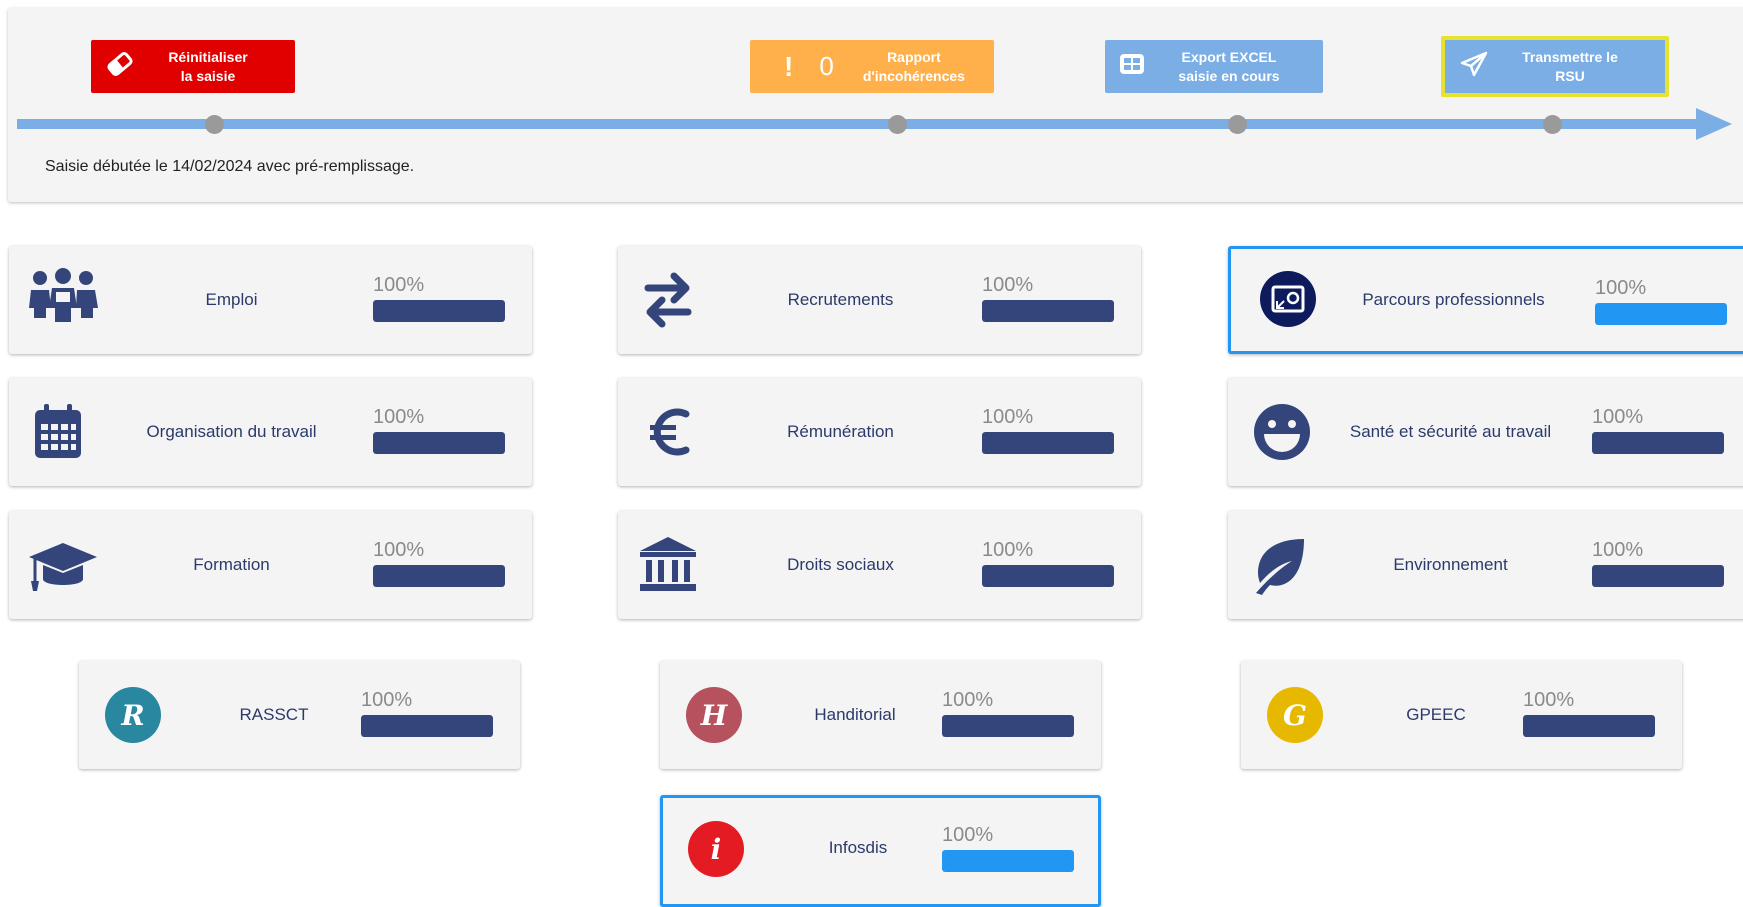  I want to click on institution-icon, so click(668, 565).